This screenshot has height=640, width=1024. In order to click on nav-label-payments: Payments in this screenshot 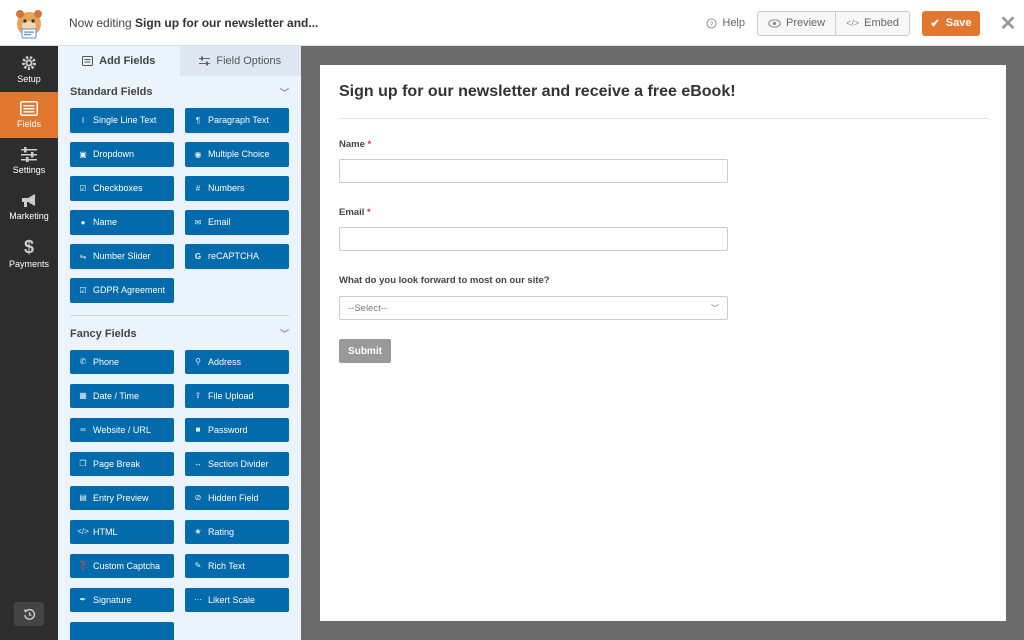, I will do `click(29, 263)`.